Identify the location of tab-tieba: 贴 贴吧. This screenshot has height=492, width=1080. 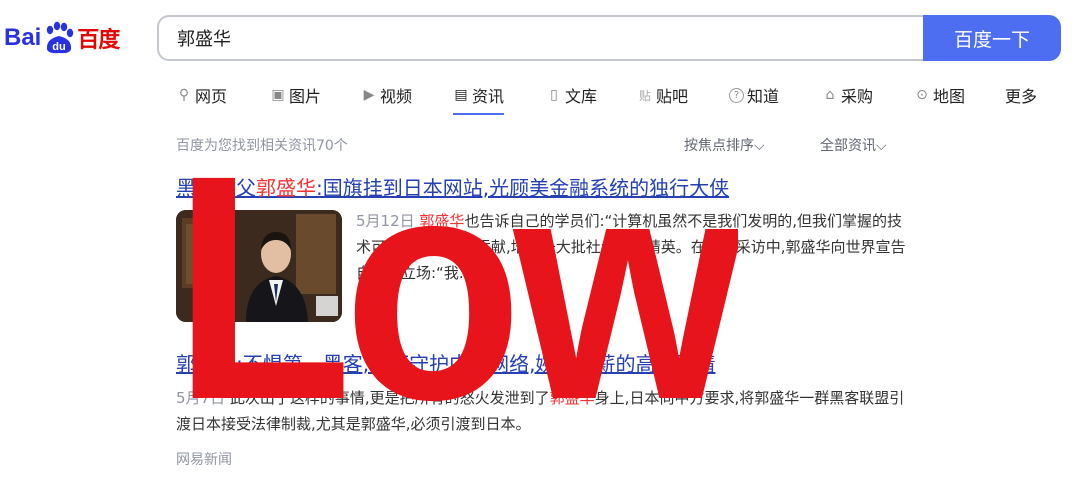
(662, 95).